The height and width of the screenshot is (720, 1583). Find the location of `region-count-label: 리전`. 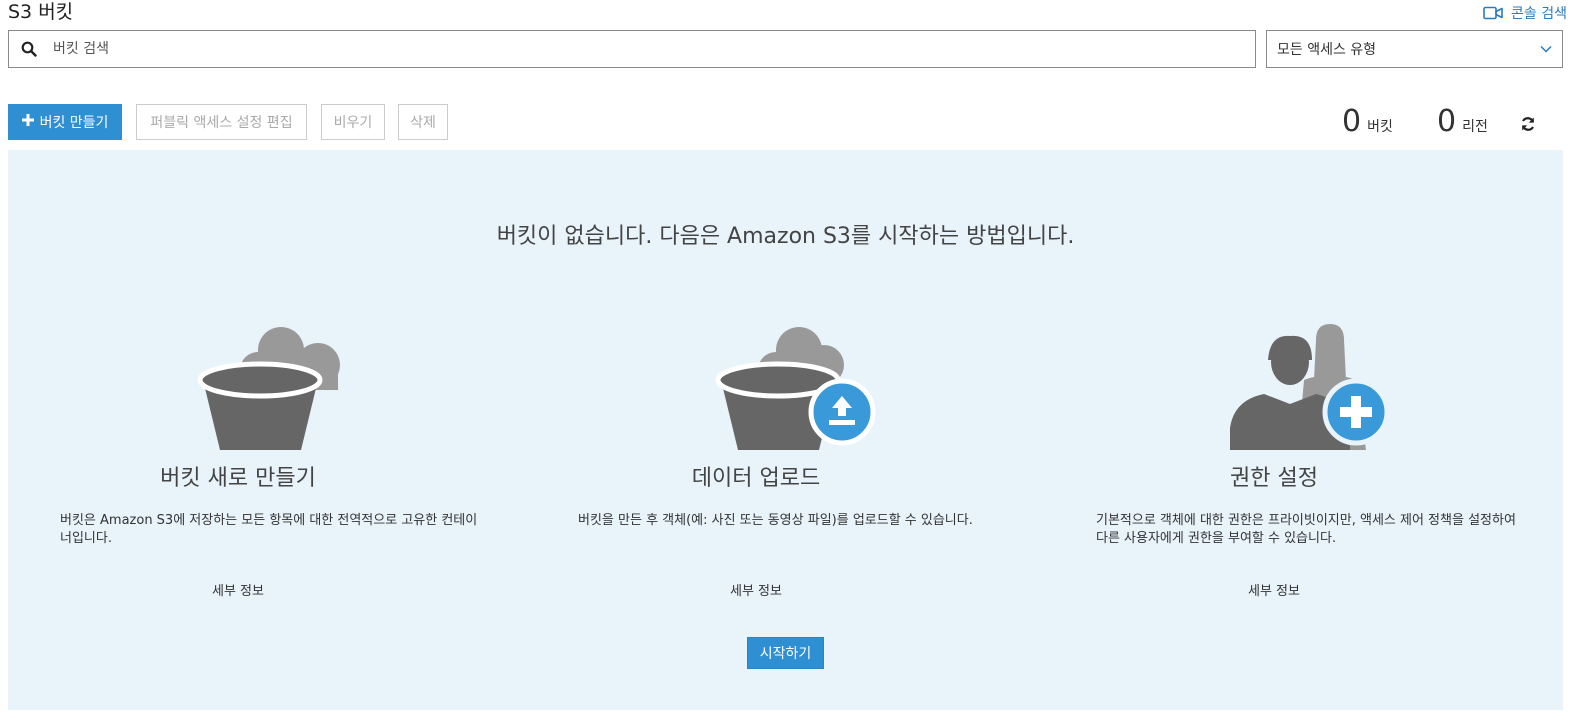

region-count-label: 리전 is located at coordinates (1475, 127).